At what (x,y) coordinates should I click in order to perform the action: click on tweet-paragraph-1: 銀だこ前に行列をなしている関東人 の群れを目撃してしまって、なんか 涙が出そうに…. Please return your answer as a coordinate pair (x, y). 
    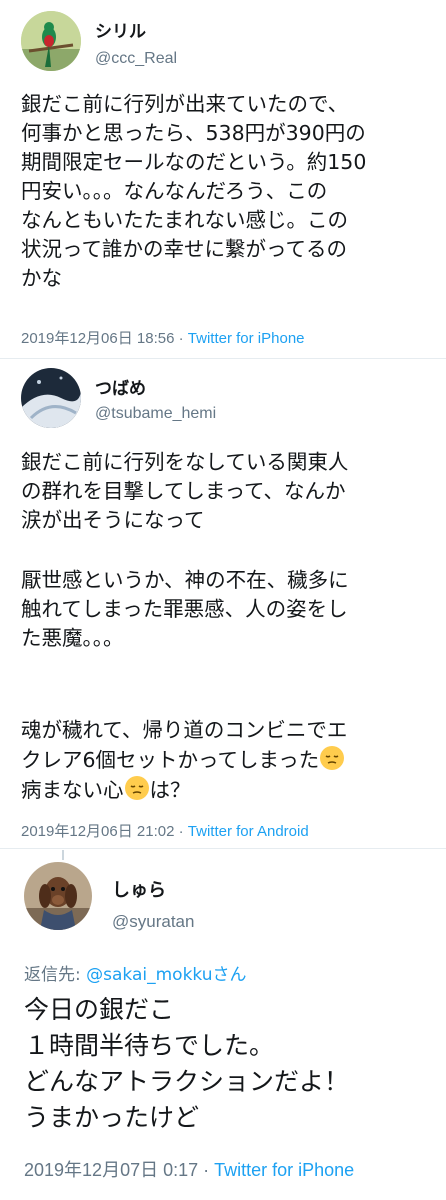
    Looking at the image, I should click on (185, 491).